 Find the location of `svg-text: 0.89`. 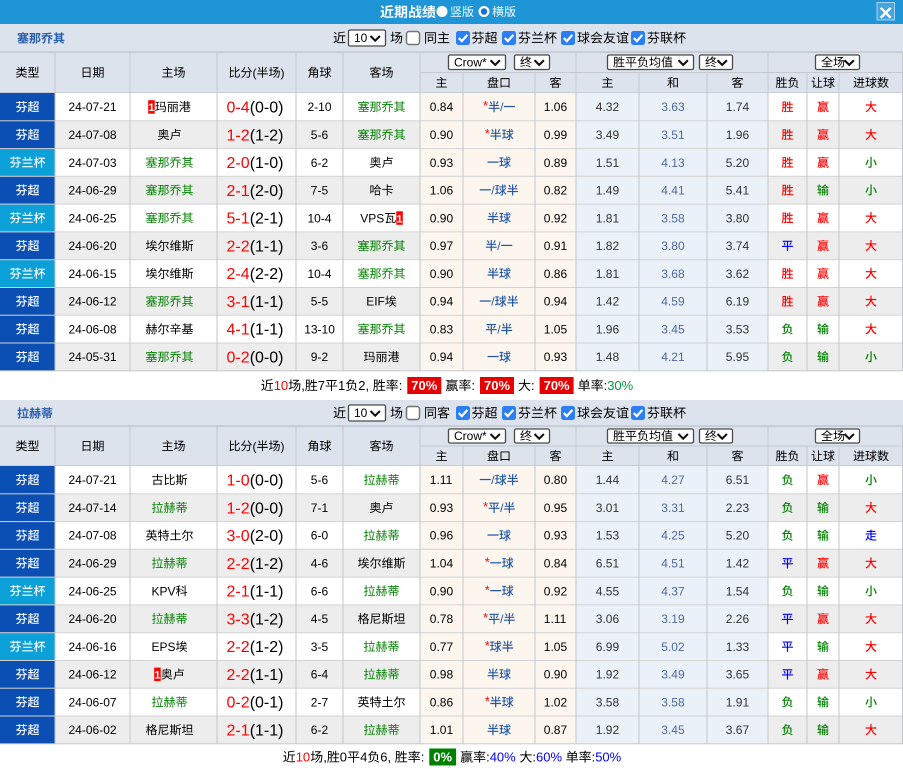

svg-text: 0.89 is located at coordinates (556, 163).